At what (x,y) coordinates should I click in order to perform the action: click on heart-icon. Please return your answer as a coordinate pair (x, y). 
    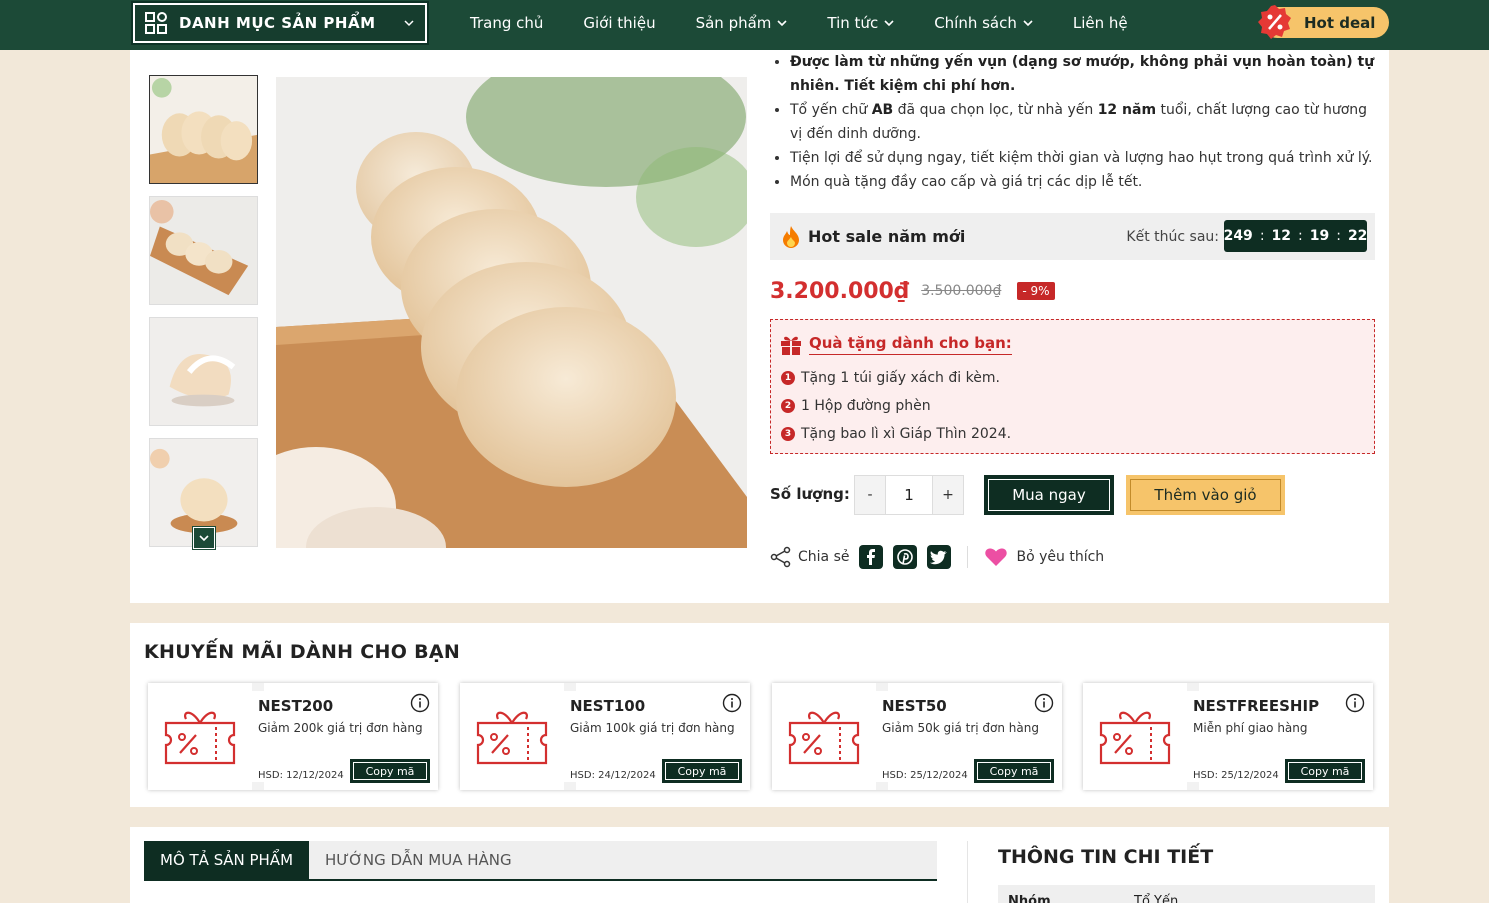
    Looking at the image, I should click on (996, 557).